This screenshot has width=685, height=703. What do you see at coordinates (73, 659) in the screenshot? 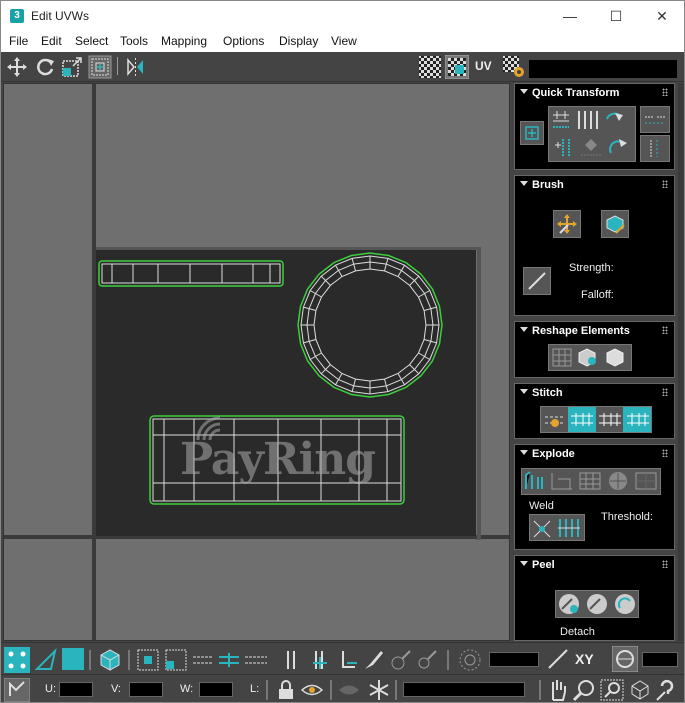
I see `face-mode-icon` at bounding box center [73, 659].